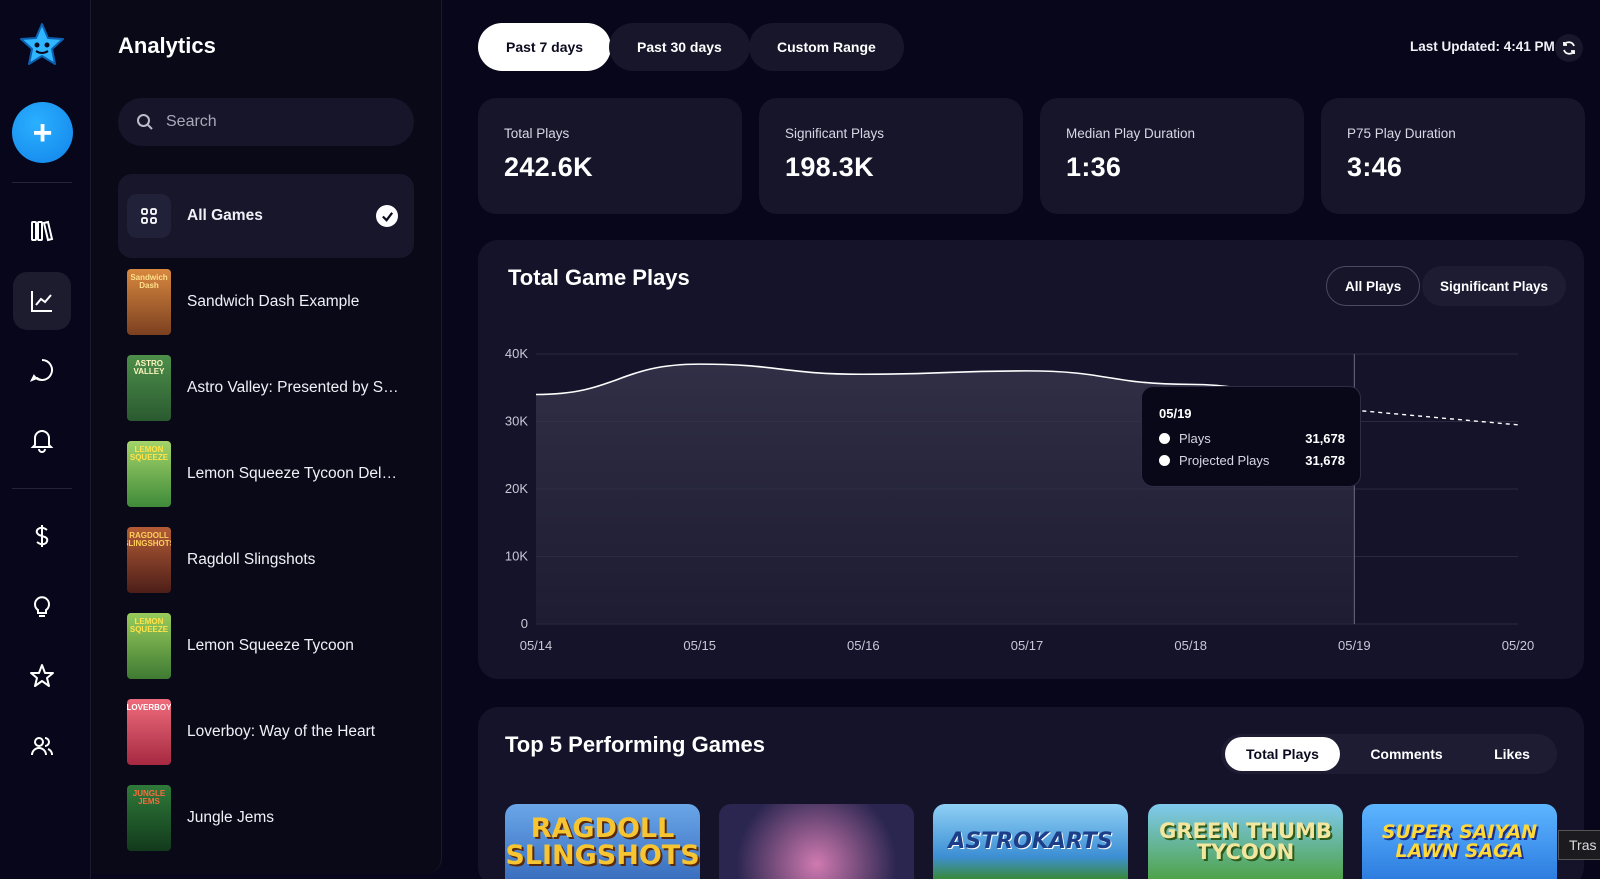 The width and height of the screenshot is (1600, 879). Describe the element at coordinates (835, 133) in the screenshot. I see `stat-label: Significant Plays` at that location.